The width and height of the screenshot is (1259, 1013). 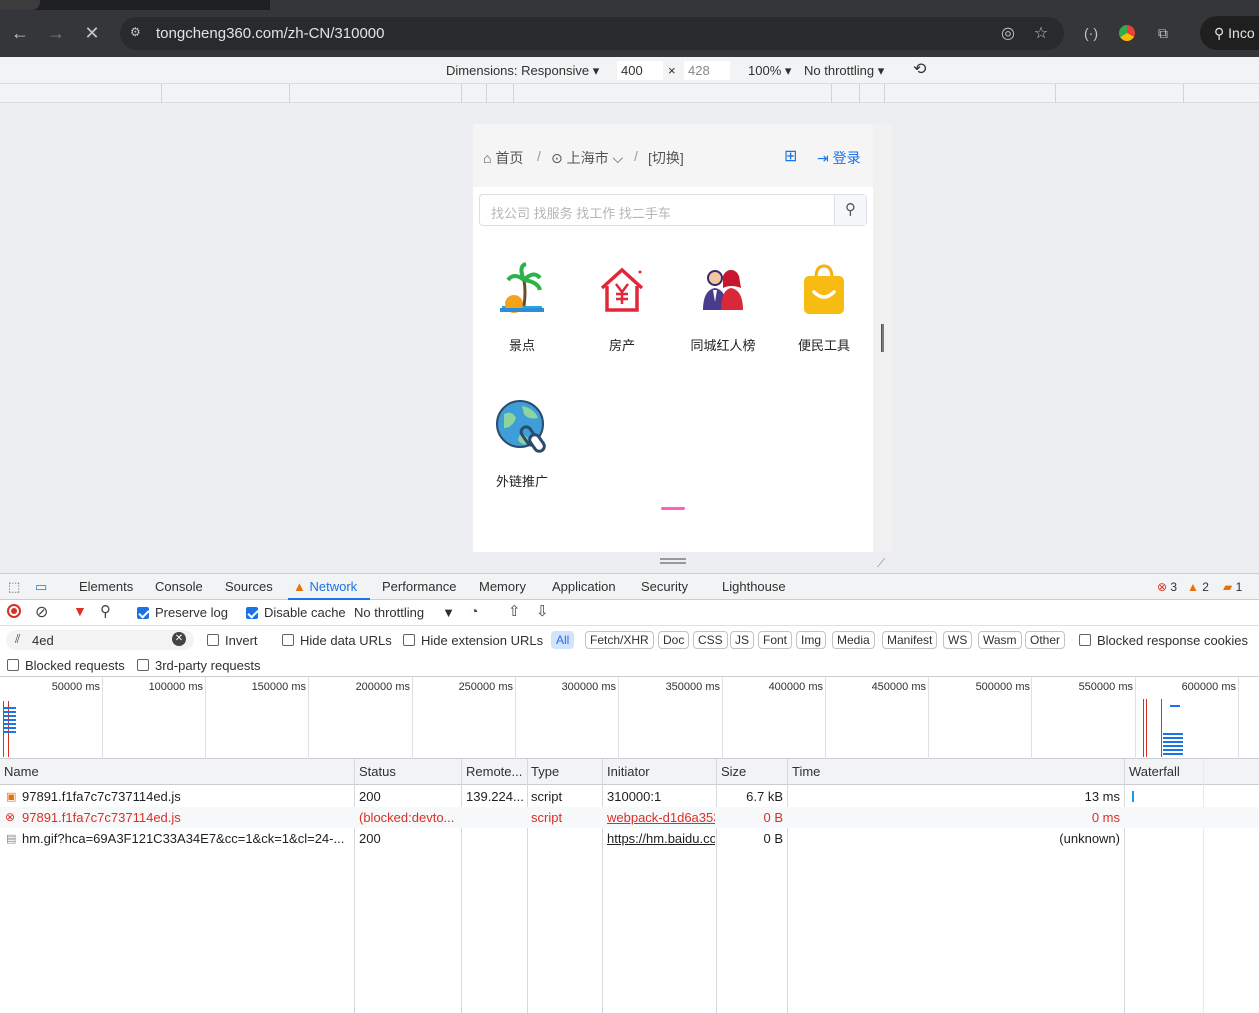 I want to click on resize-handle-bottom, so click(x=673, y=561).